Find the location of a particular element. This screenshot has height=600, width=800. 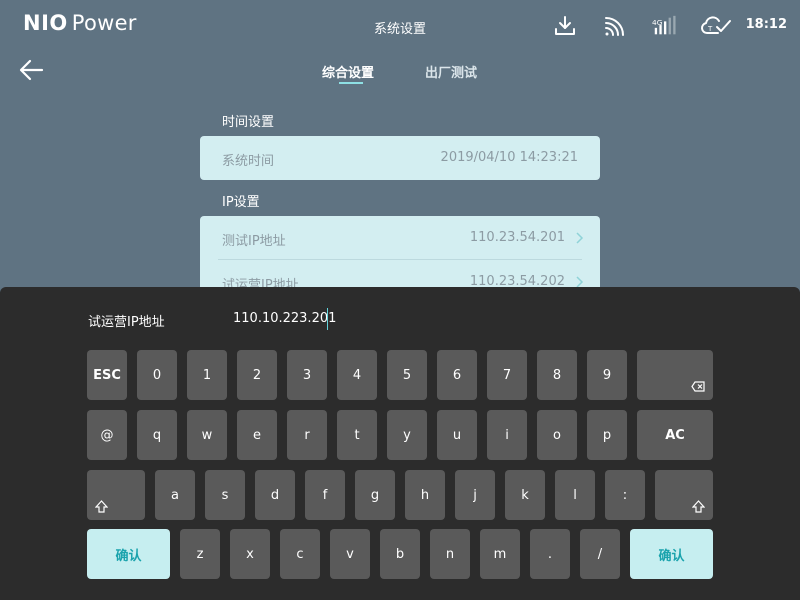

test-ip-value: 110.23.54.201 is located at coordinates (517, 237).